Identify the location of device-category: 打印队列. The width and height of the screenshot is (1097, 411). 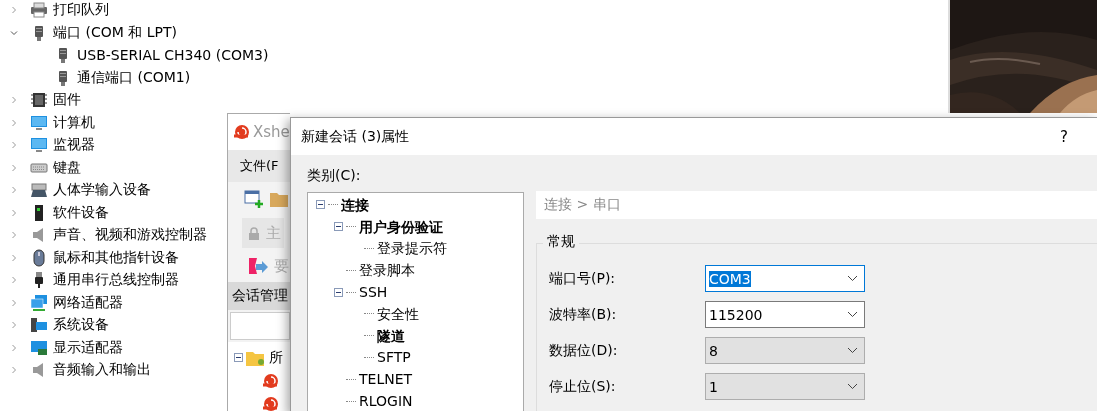
(81, 10).